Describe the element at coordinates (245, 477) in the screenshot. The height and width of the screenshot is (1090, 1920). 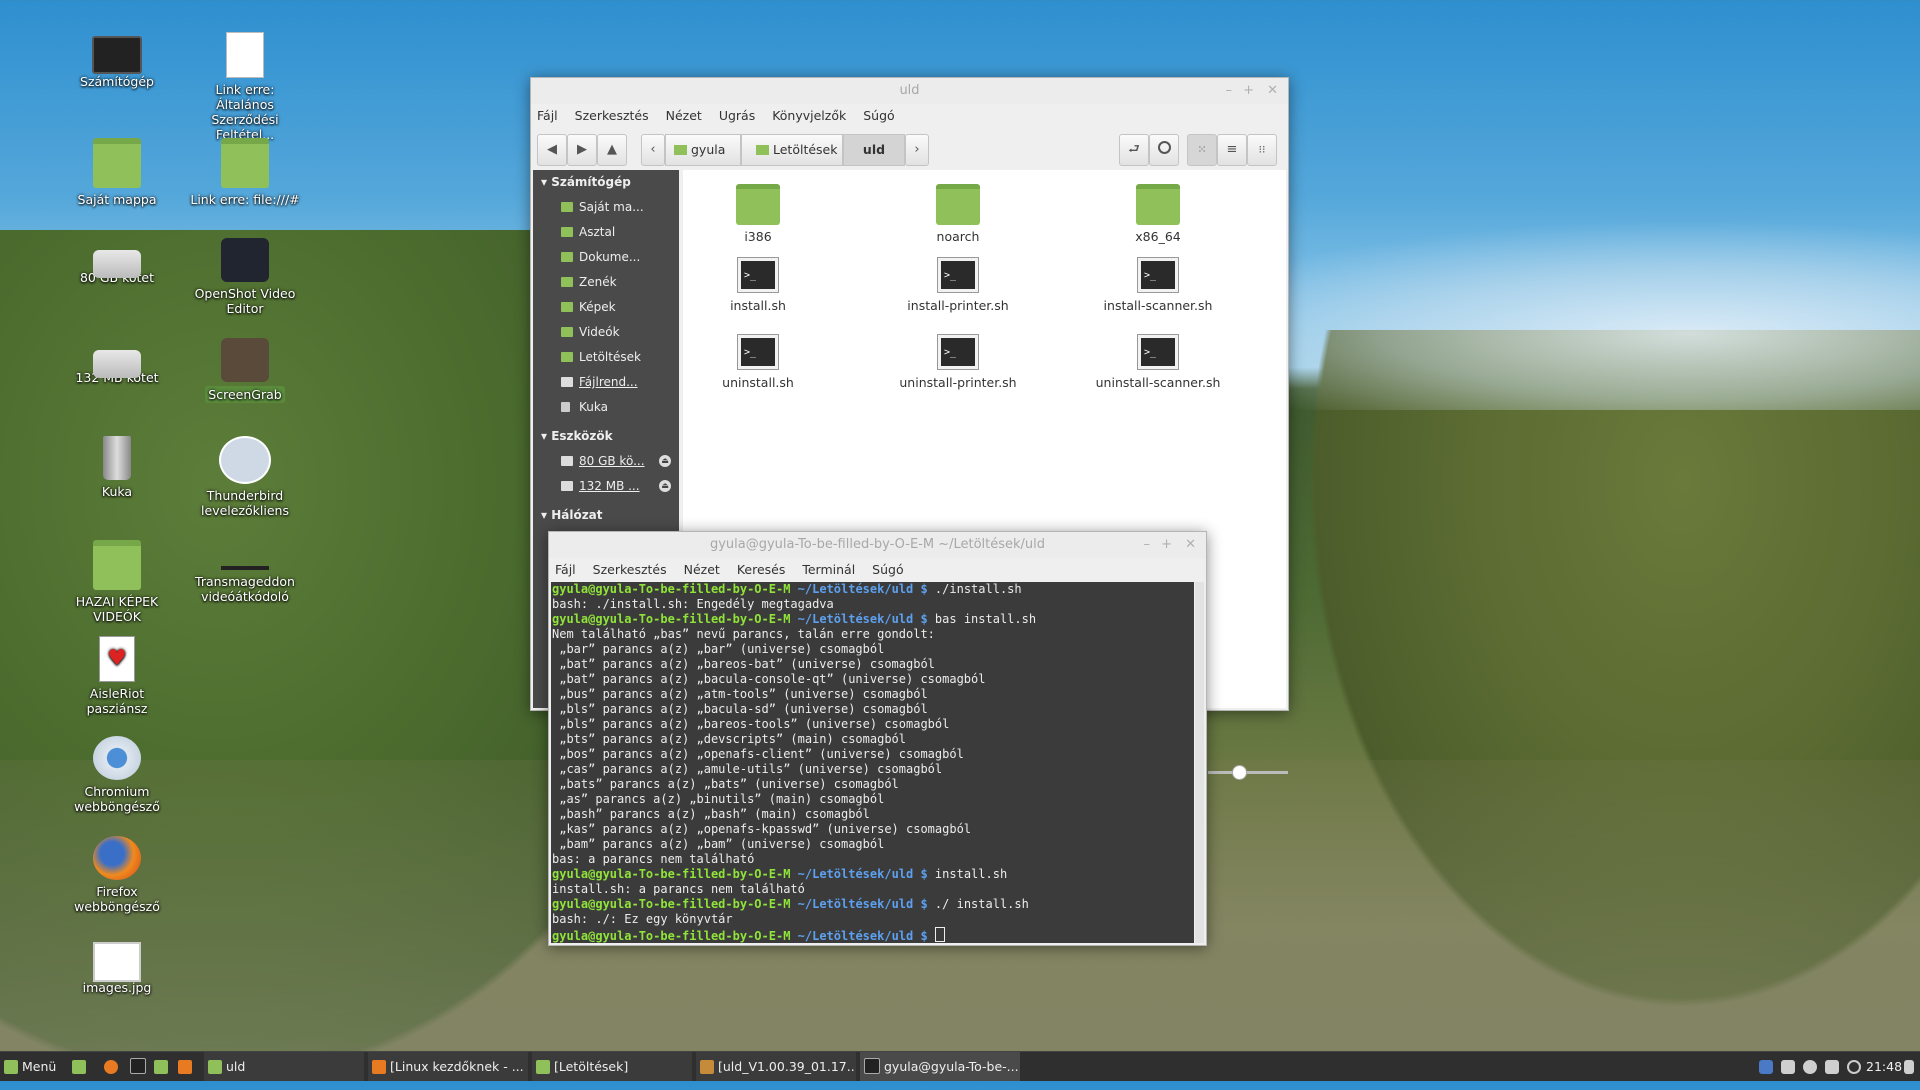
I see `desktop-icon-thunderbird: Thunderbird levelezőkliens` at that location.